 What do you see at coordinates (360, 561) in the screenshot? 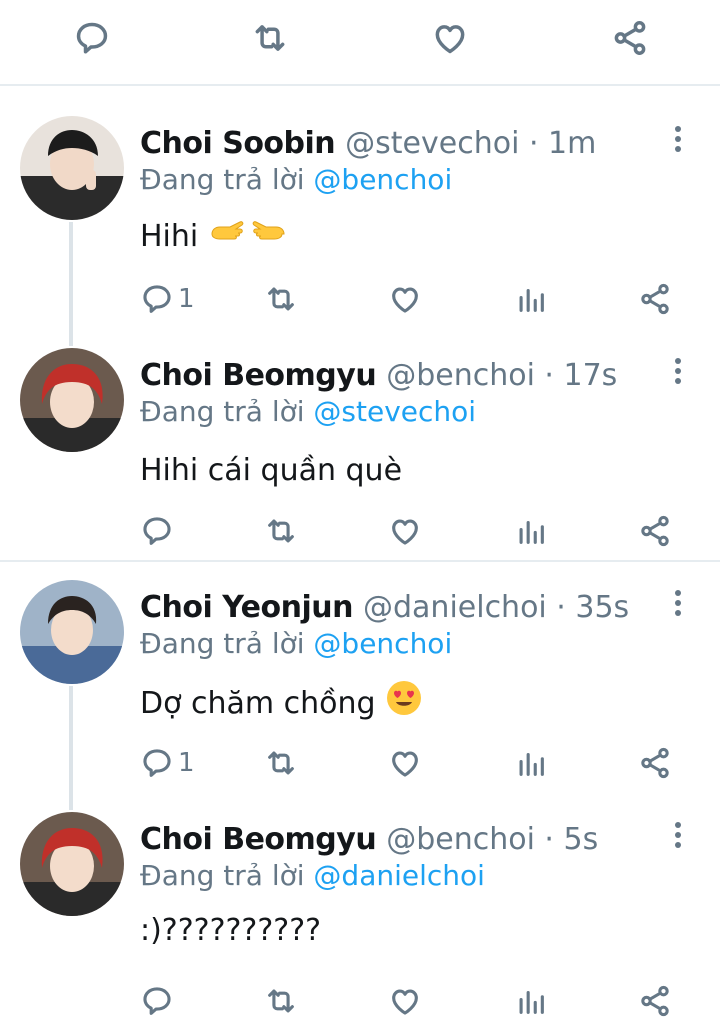
I see `thread-divider` at bounding box center [360, 561].